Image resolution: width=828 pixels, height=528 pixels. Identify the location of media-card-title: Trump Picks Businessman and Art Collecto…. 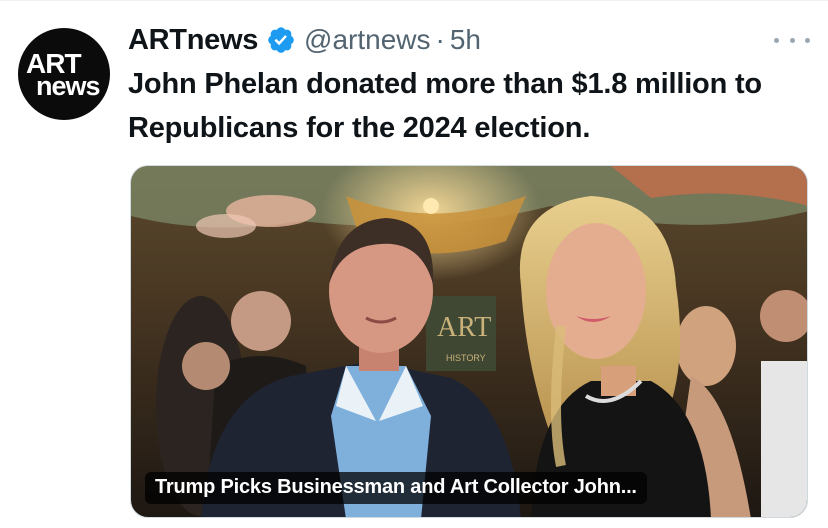
(396, 488).